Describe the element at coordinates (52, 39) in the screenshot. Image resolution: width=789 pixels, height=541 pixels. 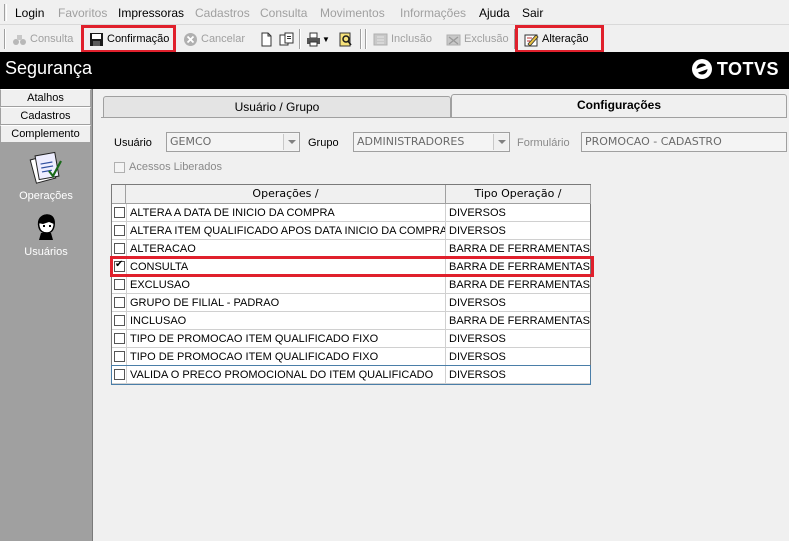
I see `consulta-label: Consulta` at that location.